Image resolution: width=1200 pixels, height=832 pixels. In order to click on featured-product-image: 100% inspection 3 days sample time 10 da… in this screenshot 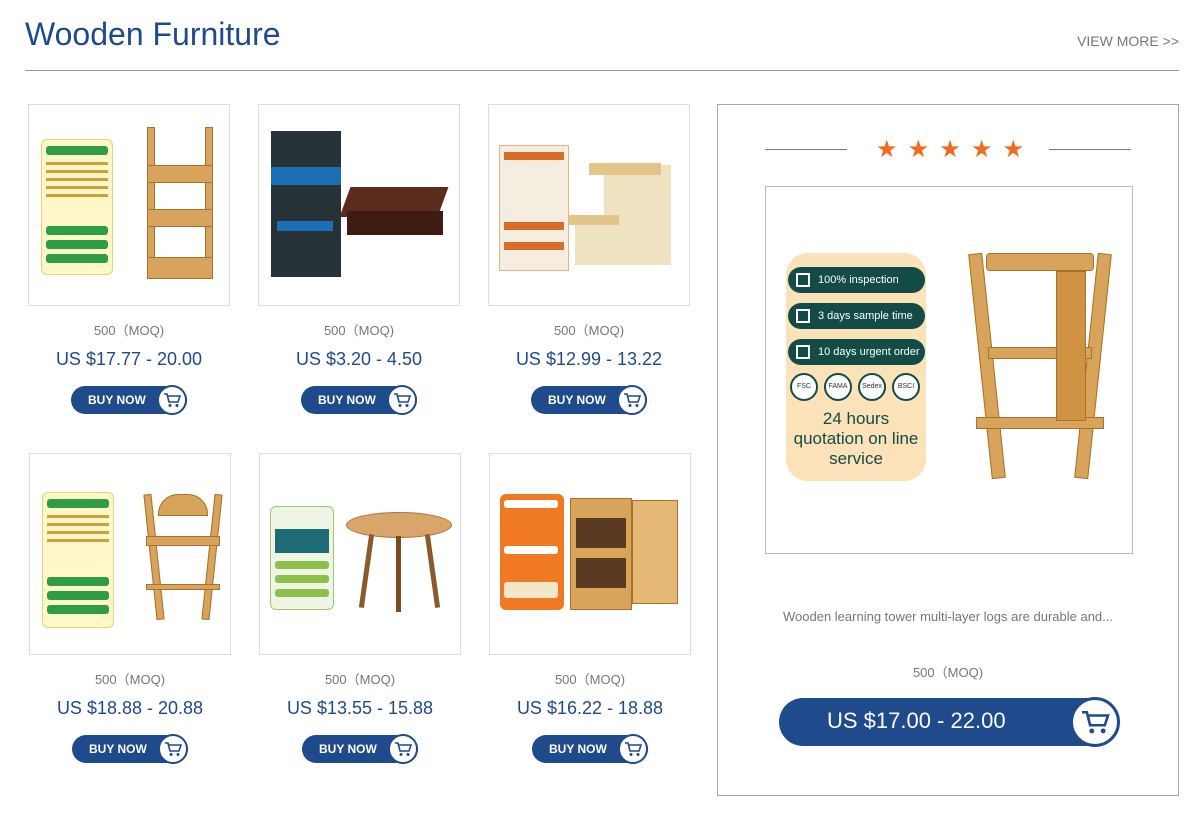, I will do `click(949, 370)`.